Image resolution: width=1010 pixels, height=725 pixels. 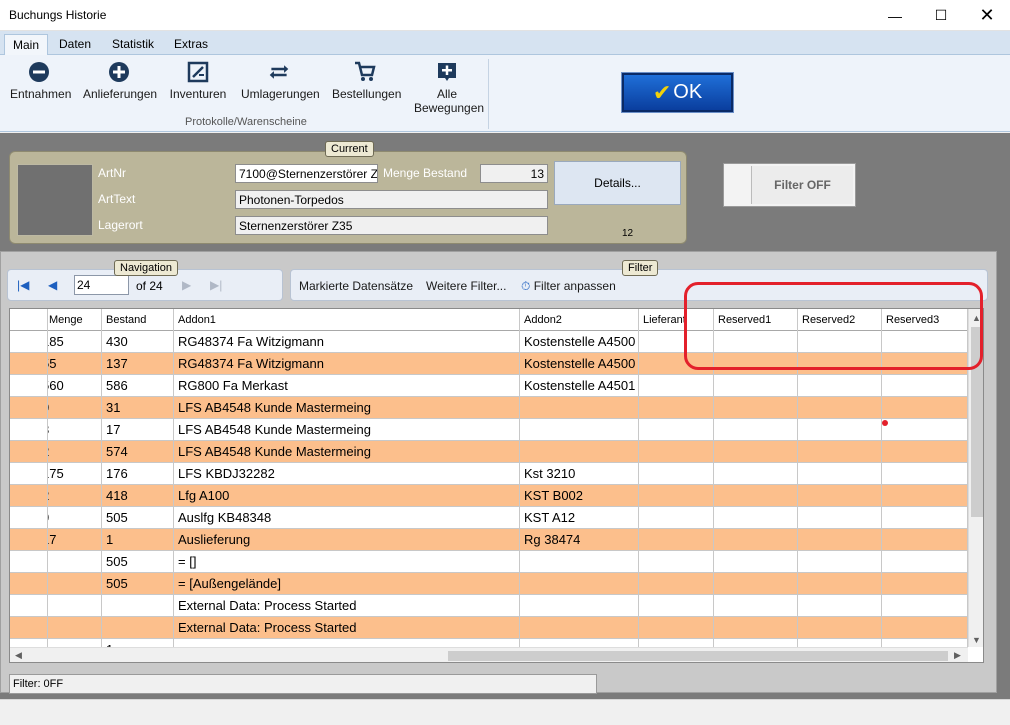 I want to click on page-number-input, so click(x=101, y=285).